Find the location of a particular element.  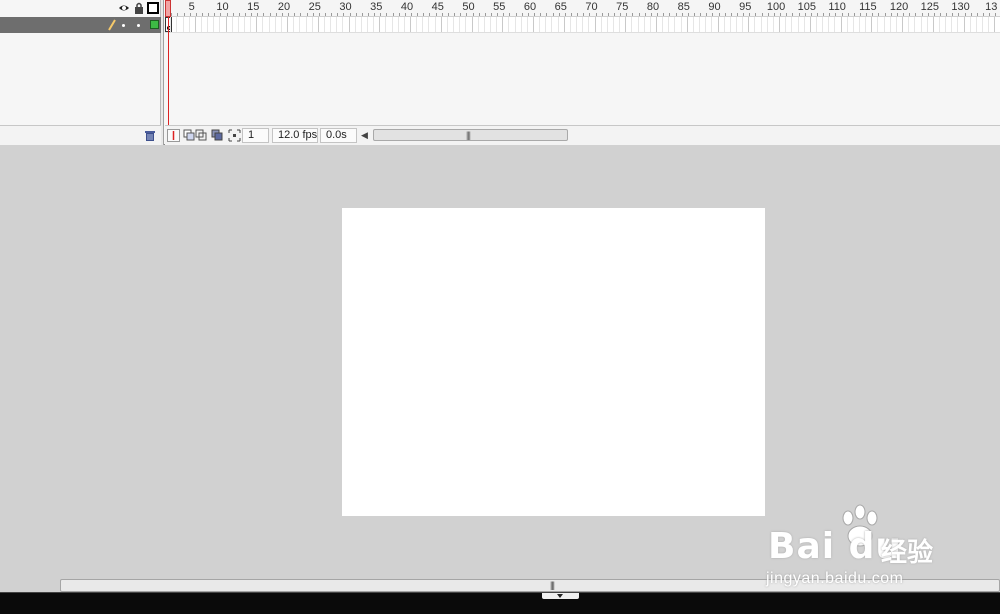

elapsed-time-field: 0.0s is located at coordinates (338, 135).